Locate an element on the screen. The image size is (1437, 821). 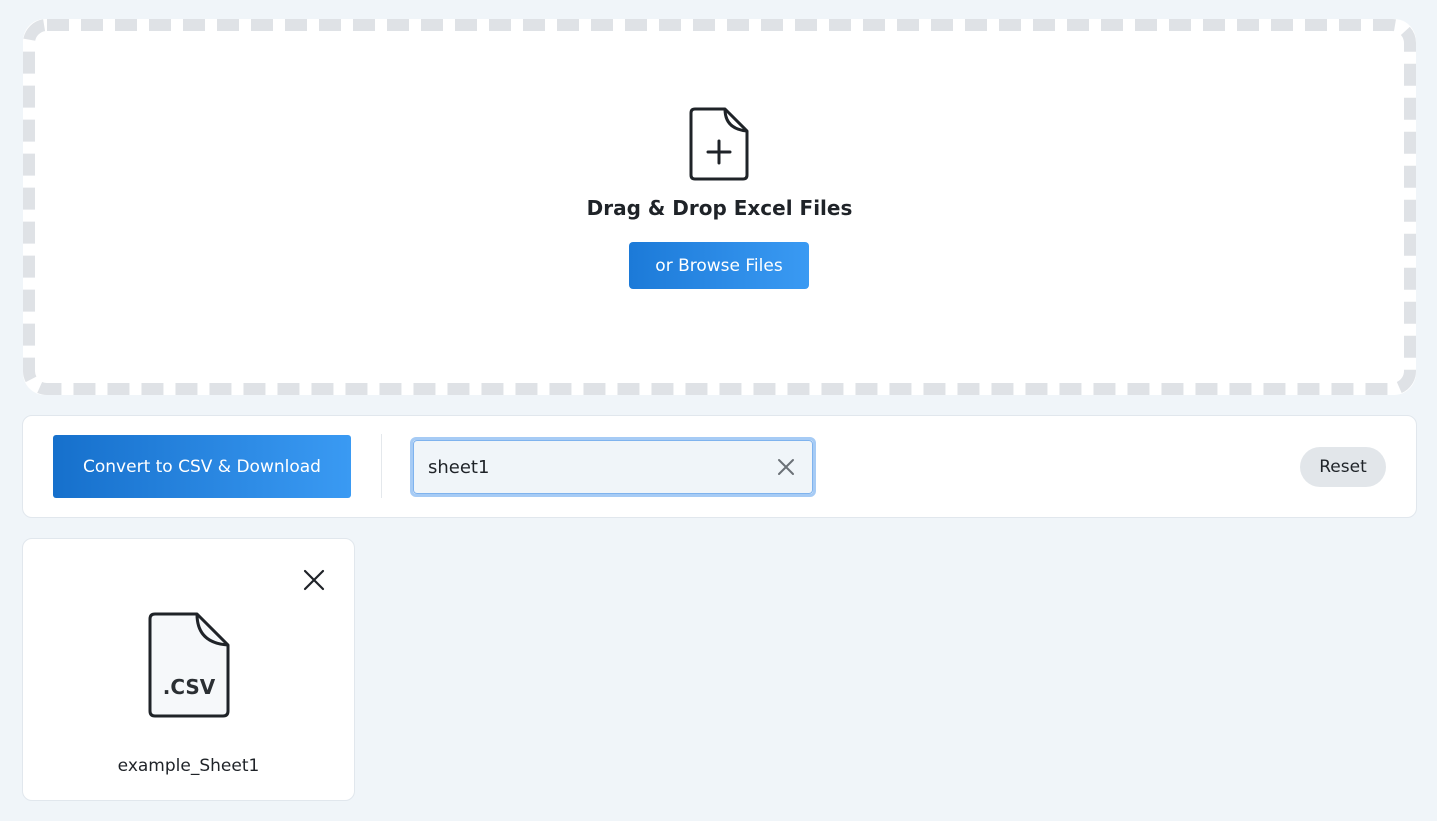
file-extension-label: .CSV is located at coordinates (189, 687).